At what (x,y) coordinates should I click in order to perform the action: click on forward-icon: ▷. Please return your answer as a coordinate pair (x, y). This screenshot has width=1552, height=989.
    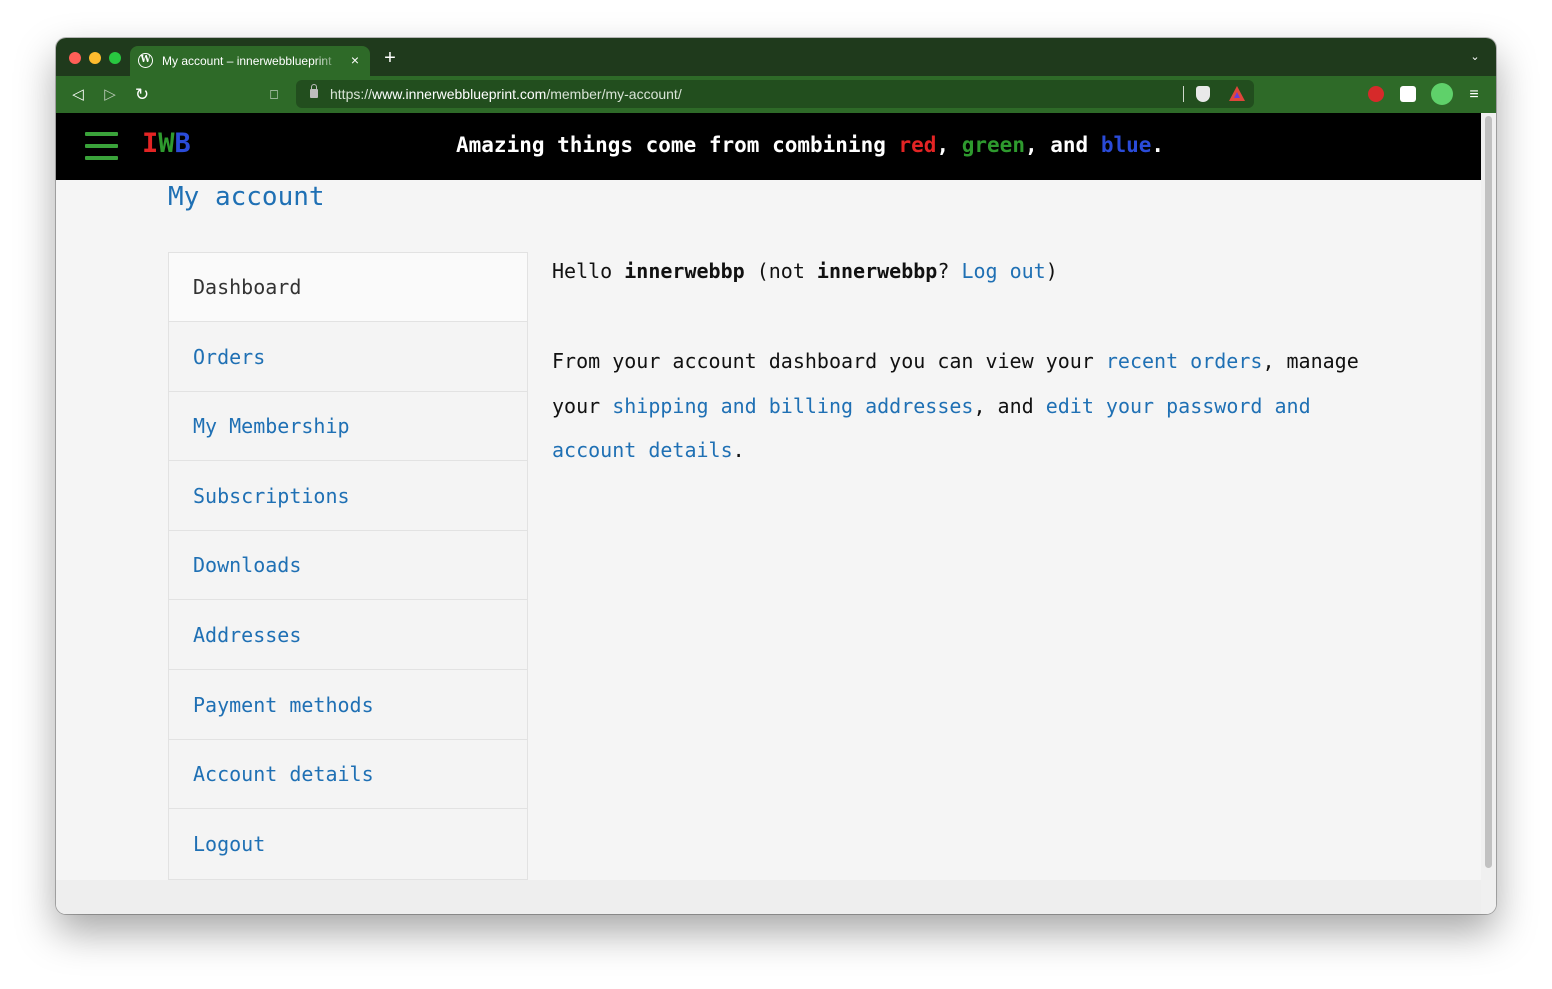
    Looking at the image, I should click on (110, 95).